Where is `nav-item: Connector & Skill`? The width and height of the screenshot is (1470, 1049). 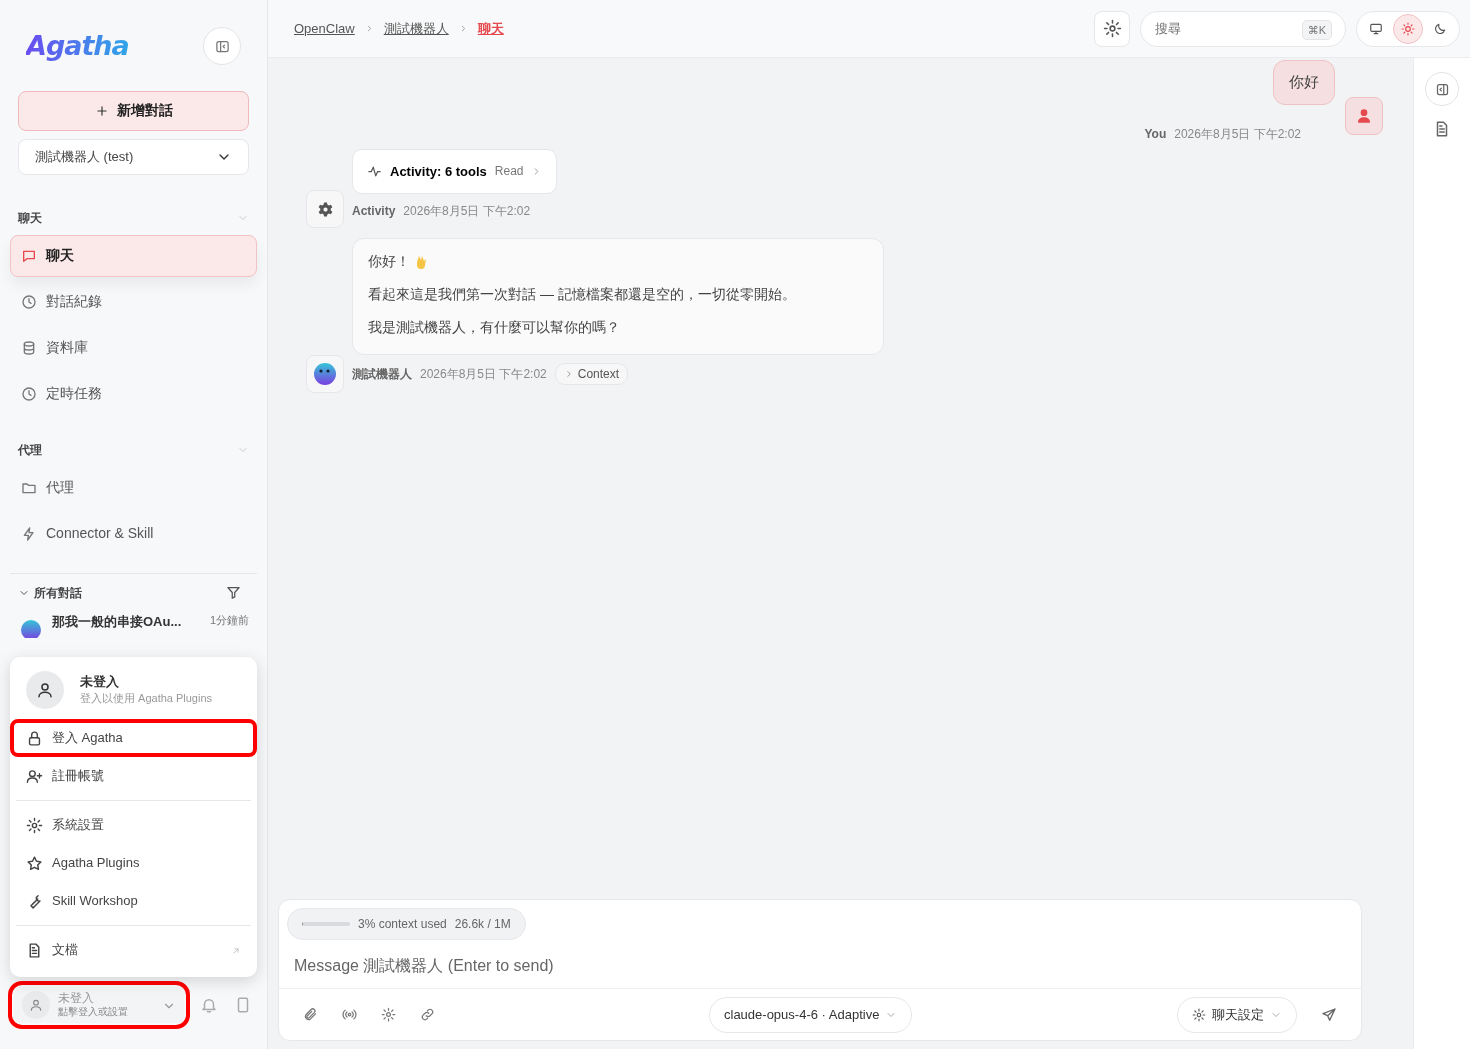
nav-item: Connector & Skill is located at coordinates (133, 533).